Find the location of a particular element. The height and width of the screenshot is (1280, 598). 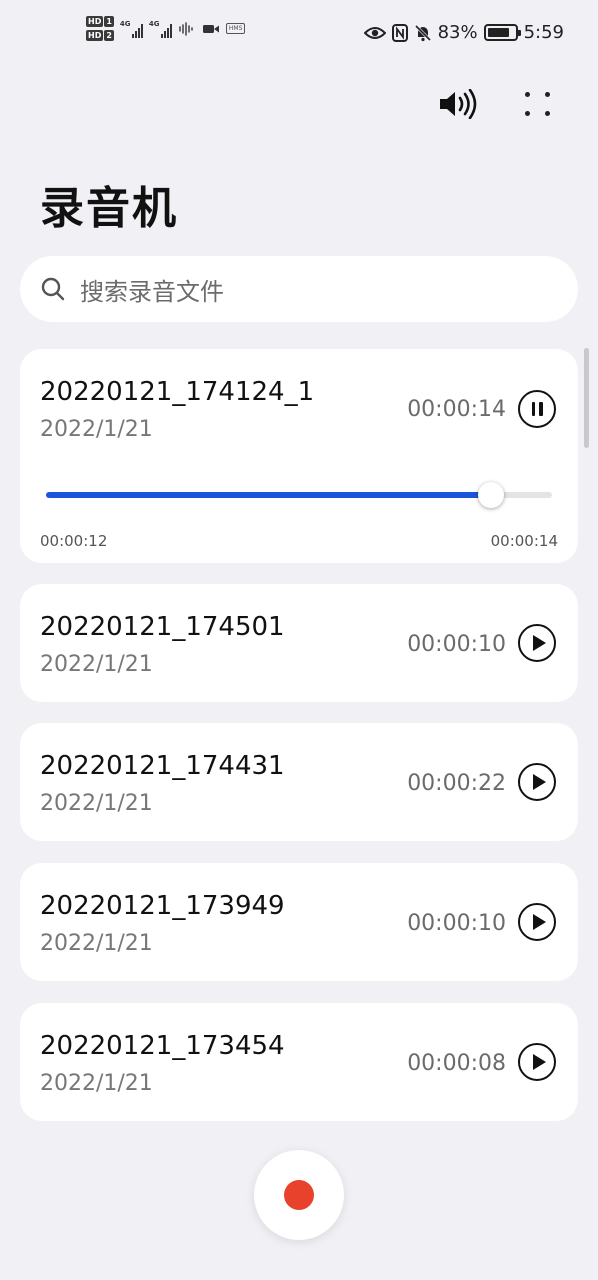

elapsed-time: 00:00:12 is located at coordinates (74, 541).